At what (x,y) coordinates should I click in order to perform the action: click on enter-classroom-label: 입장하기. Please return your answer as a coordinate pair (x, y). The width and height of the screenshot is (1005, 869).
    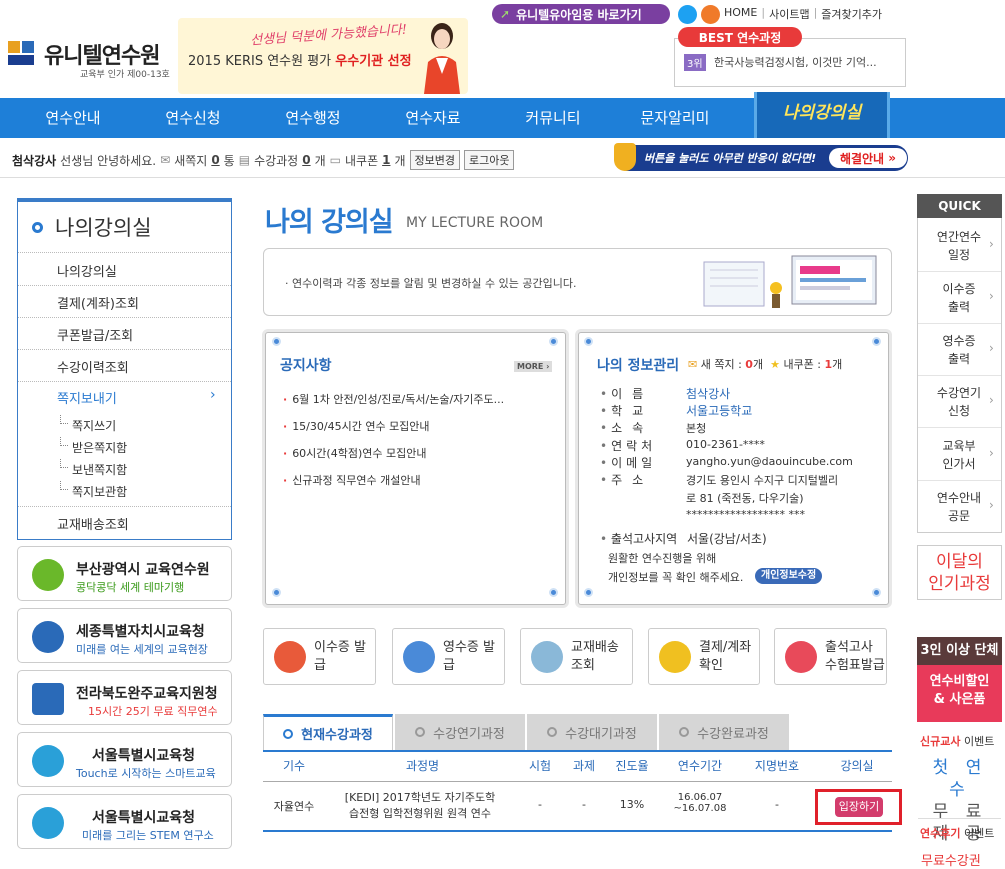
    Looking at the image, I should click on (859, 807).